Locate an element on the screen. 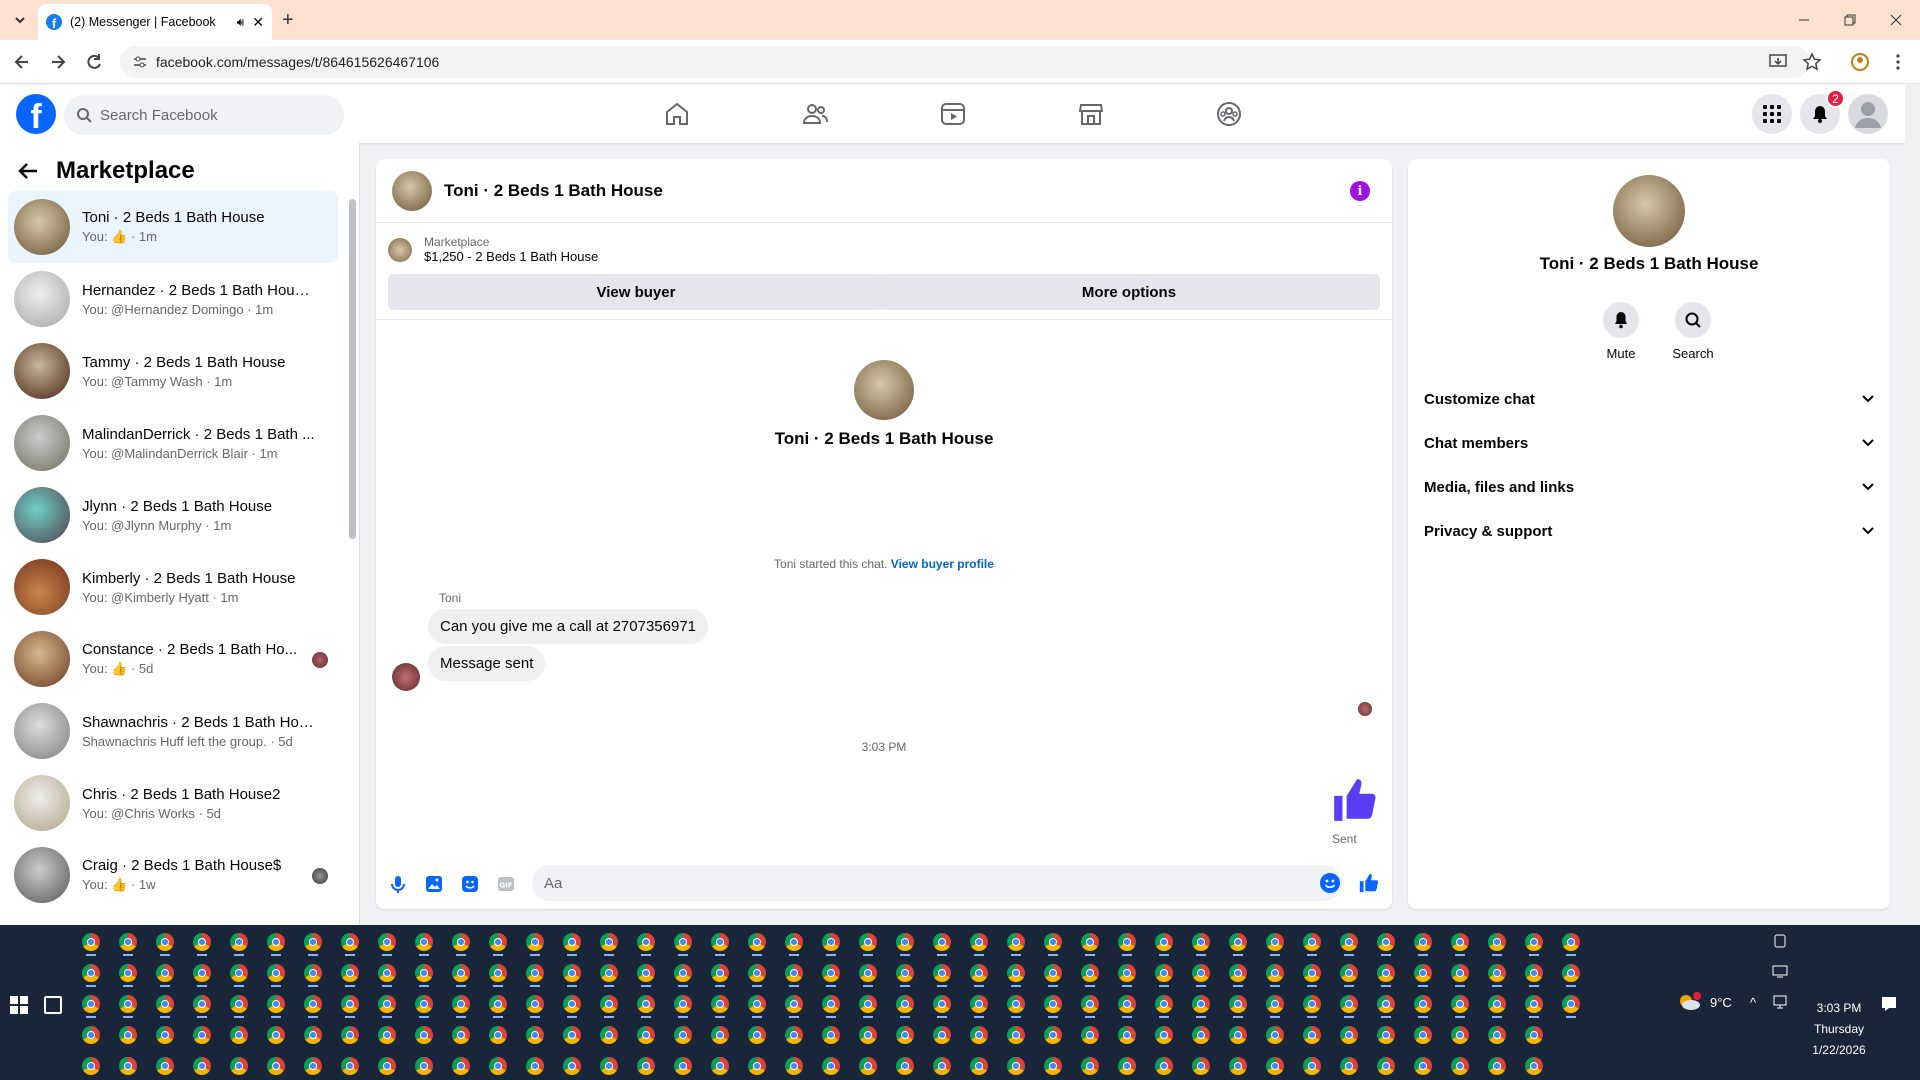 The width and height of the screenshot is (1920, 1080). friends-icon is located at coordinates (815, 114).